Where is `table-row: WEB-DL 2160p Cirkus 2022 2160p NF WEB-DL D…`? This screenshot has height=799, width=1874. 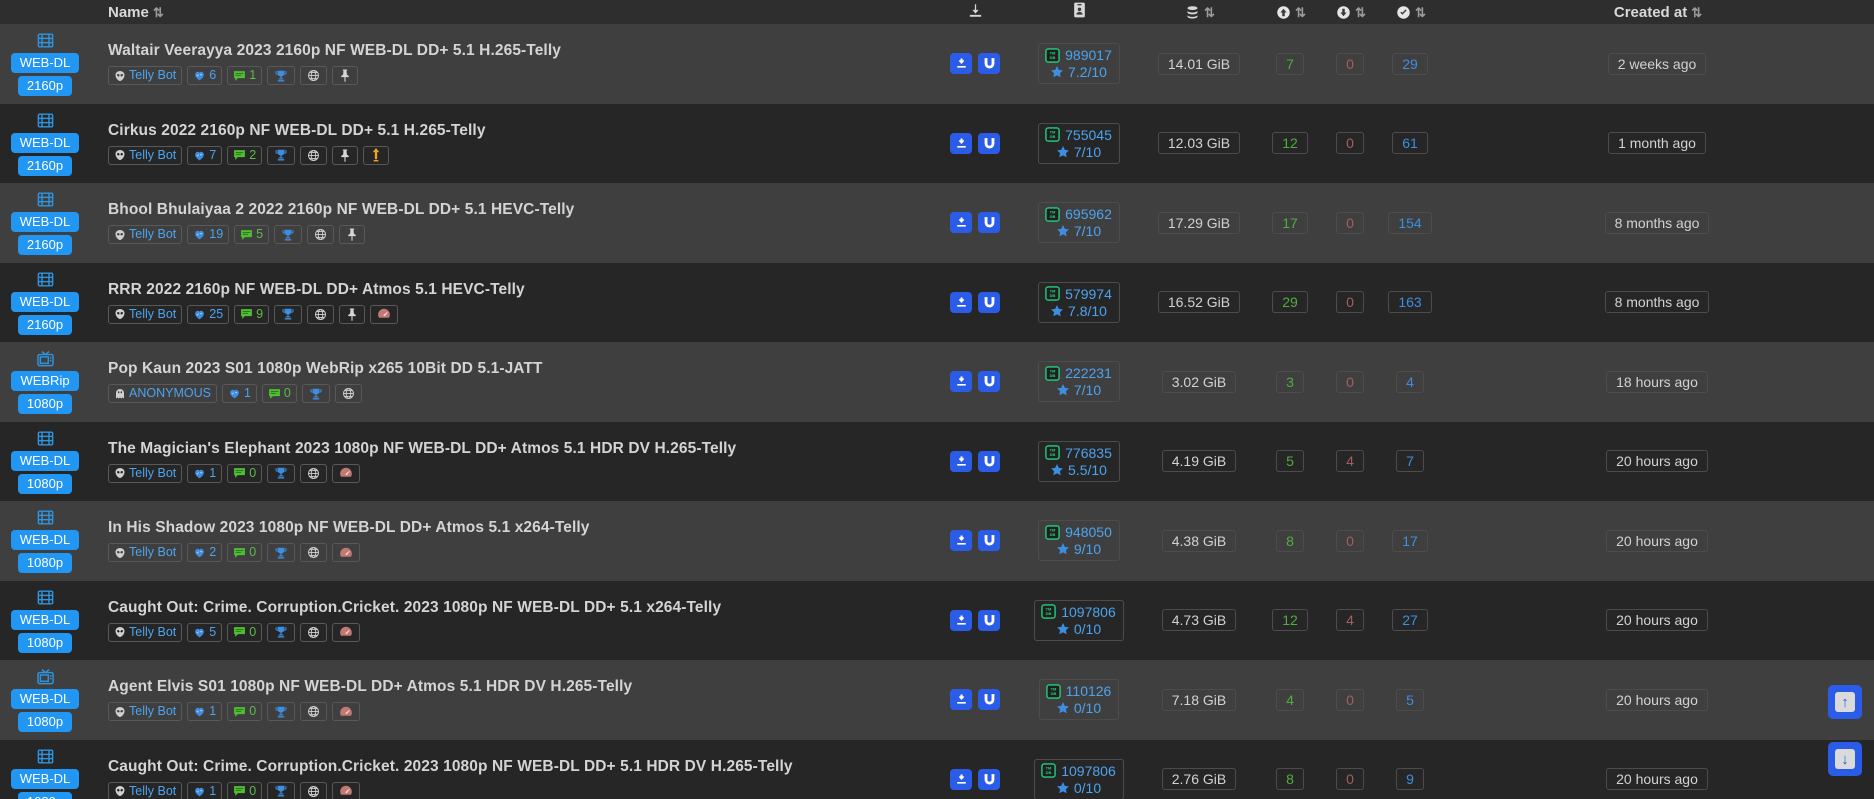
table-row: WEB-DL 2160p Cirkus 2022 2160p NF WEB-DL D… is located at coordinates (937, 143).